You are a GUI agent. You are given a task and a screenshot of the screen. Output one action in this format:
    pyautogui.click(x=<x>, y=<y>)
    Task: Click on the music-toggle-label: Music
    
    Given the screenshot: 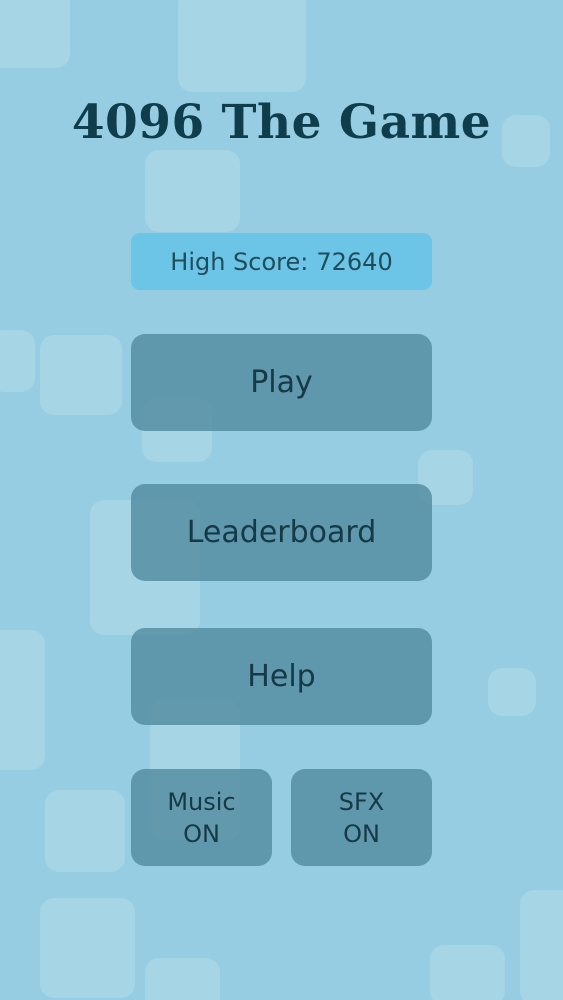 What is the action you would take?
    pyautogui.click(x=201, y=801)
    